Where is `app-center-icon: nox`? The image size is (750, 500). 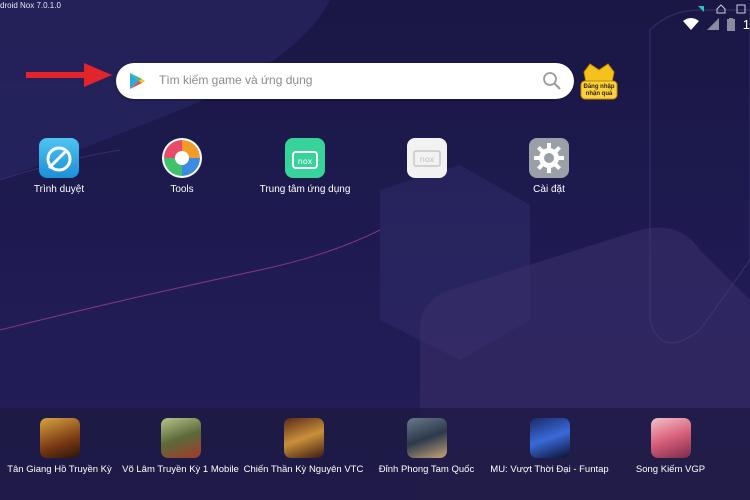 app-center-icon: nox is located at coordinates (305, 158).